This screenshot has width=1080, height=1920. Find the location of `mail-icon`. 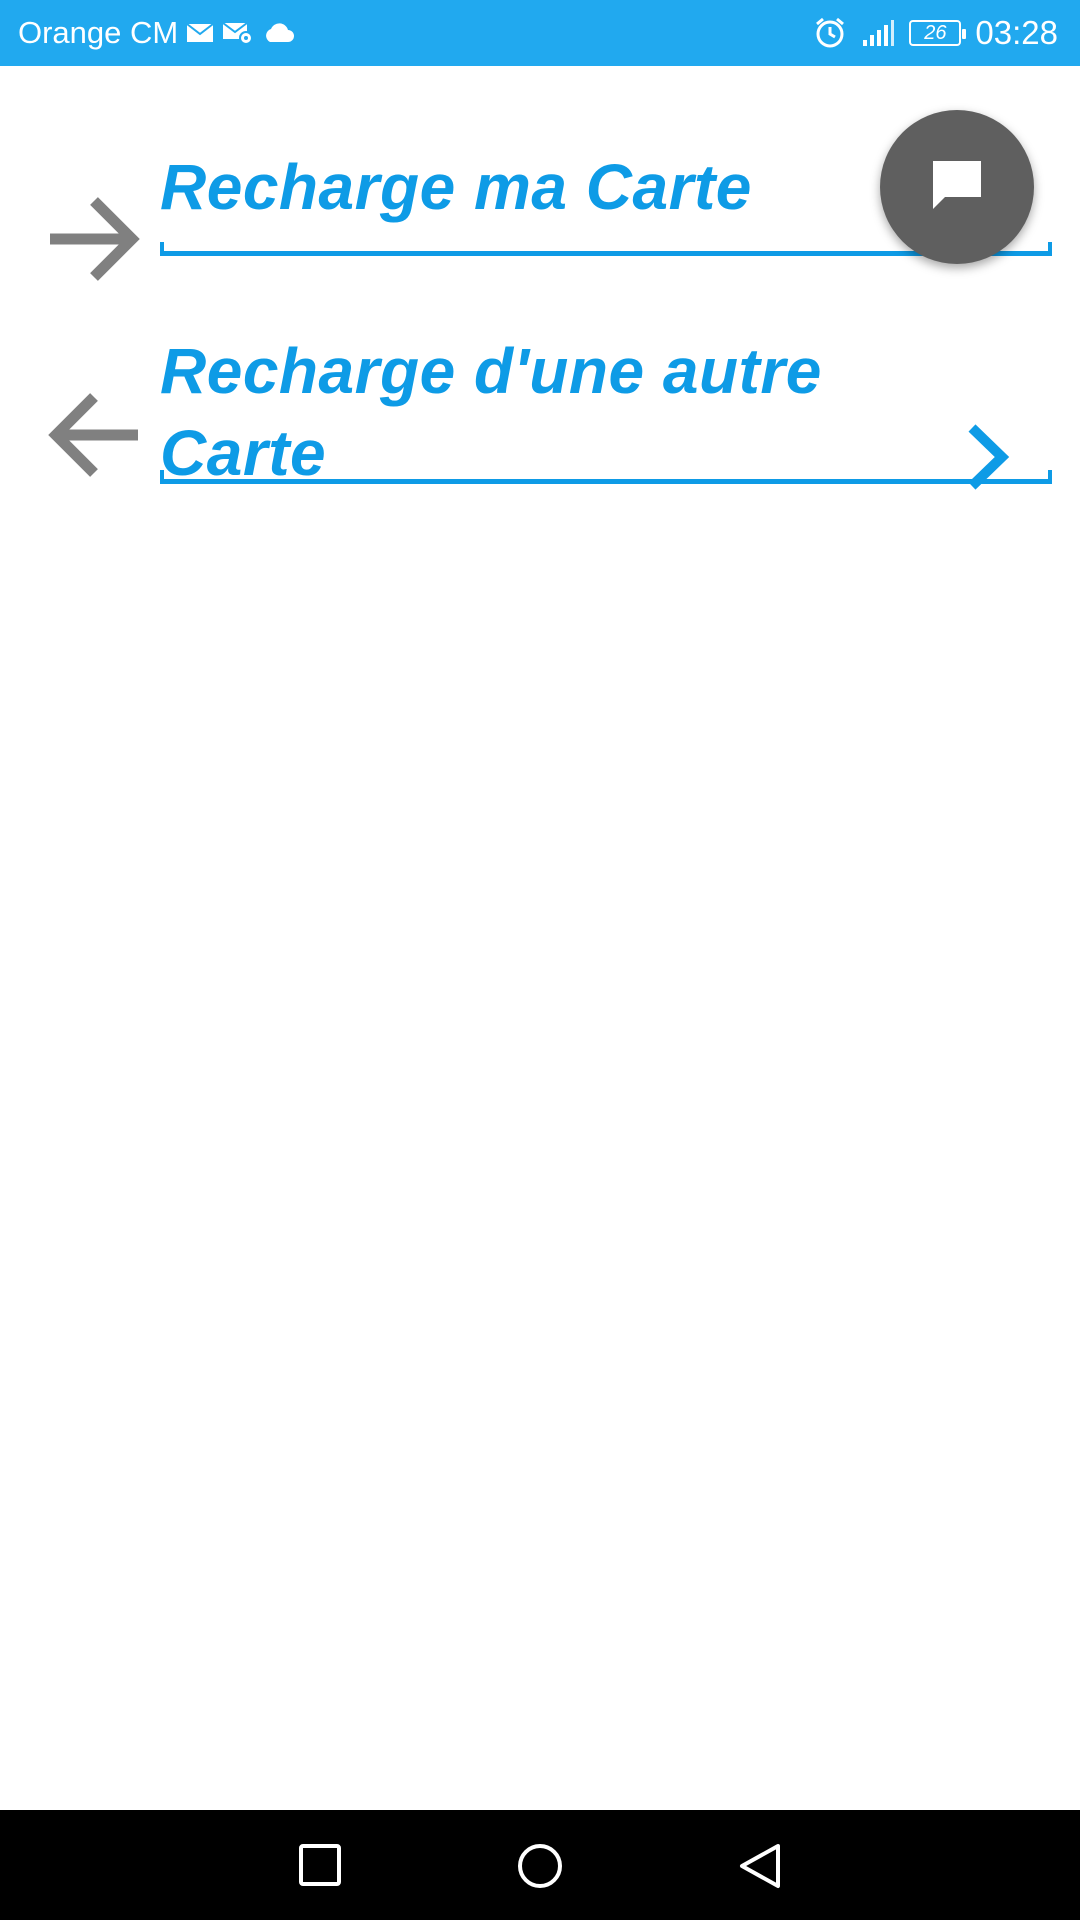

mail-icon is located at coordinates (200, 33).